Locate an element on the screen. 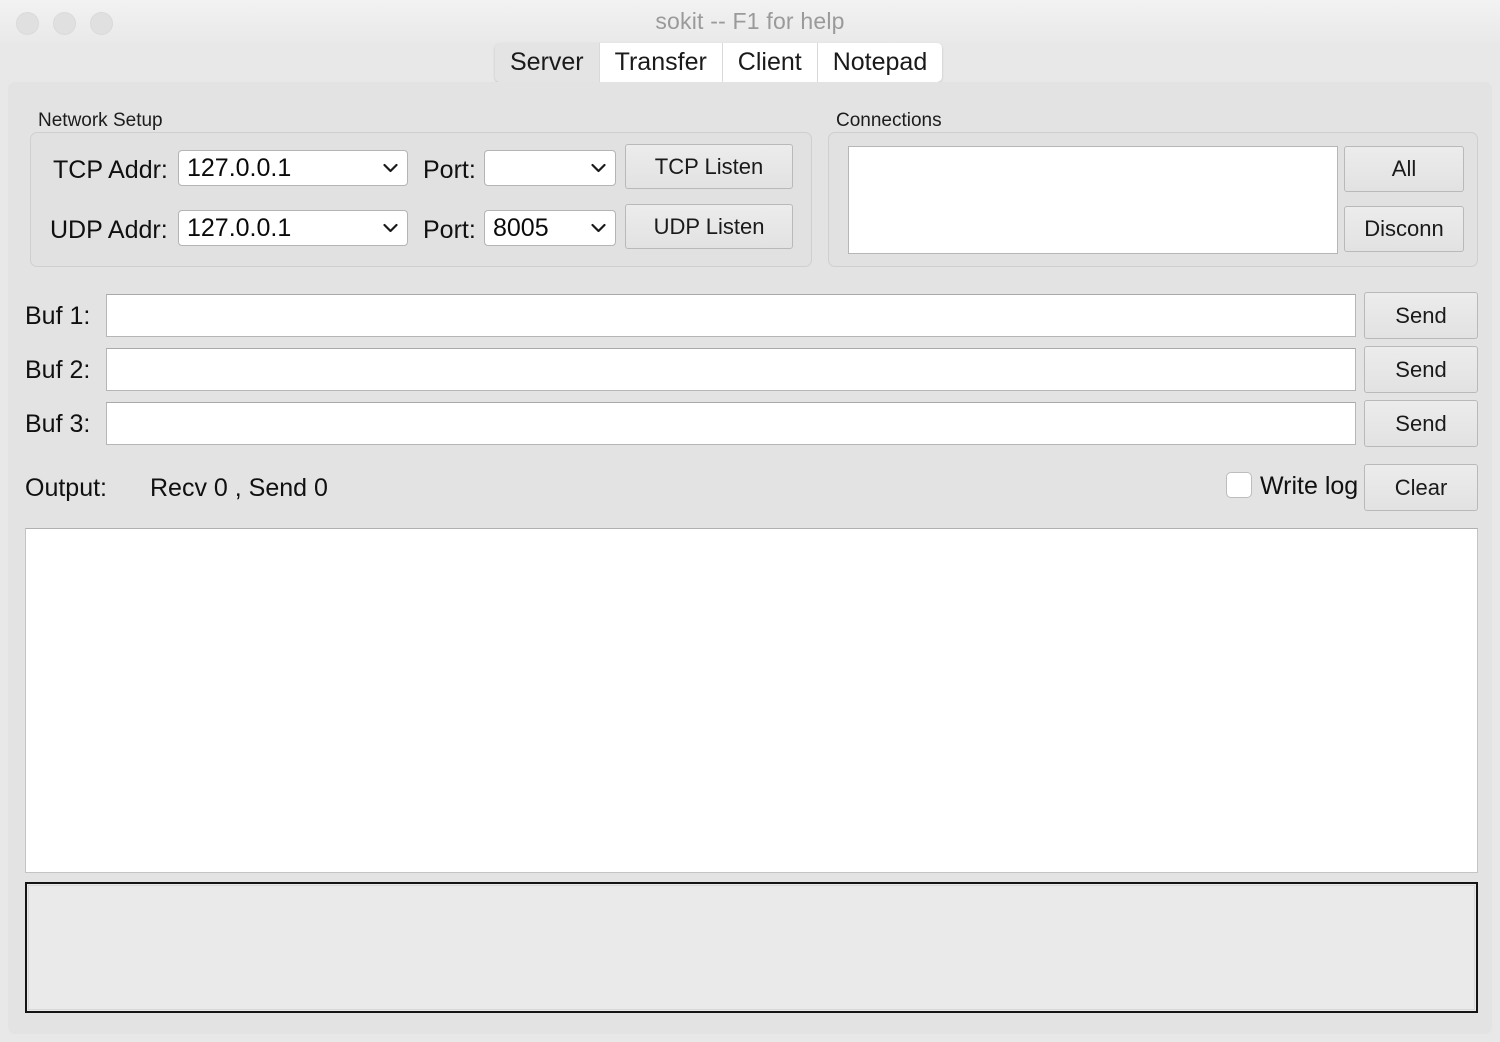 The width and height of the screenshot is (1500, 1042). udp-port-select: 8005 is located at coordinates (550, 228).